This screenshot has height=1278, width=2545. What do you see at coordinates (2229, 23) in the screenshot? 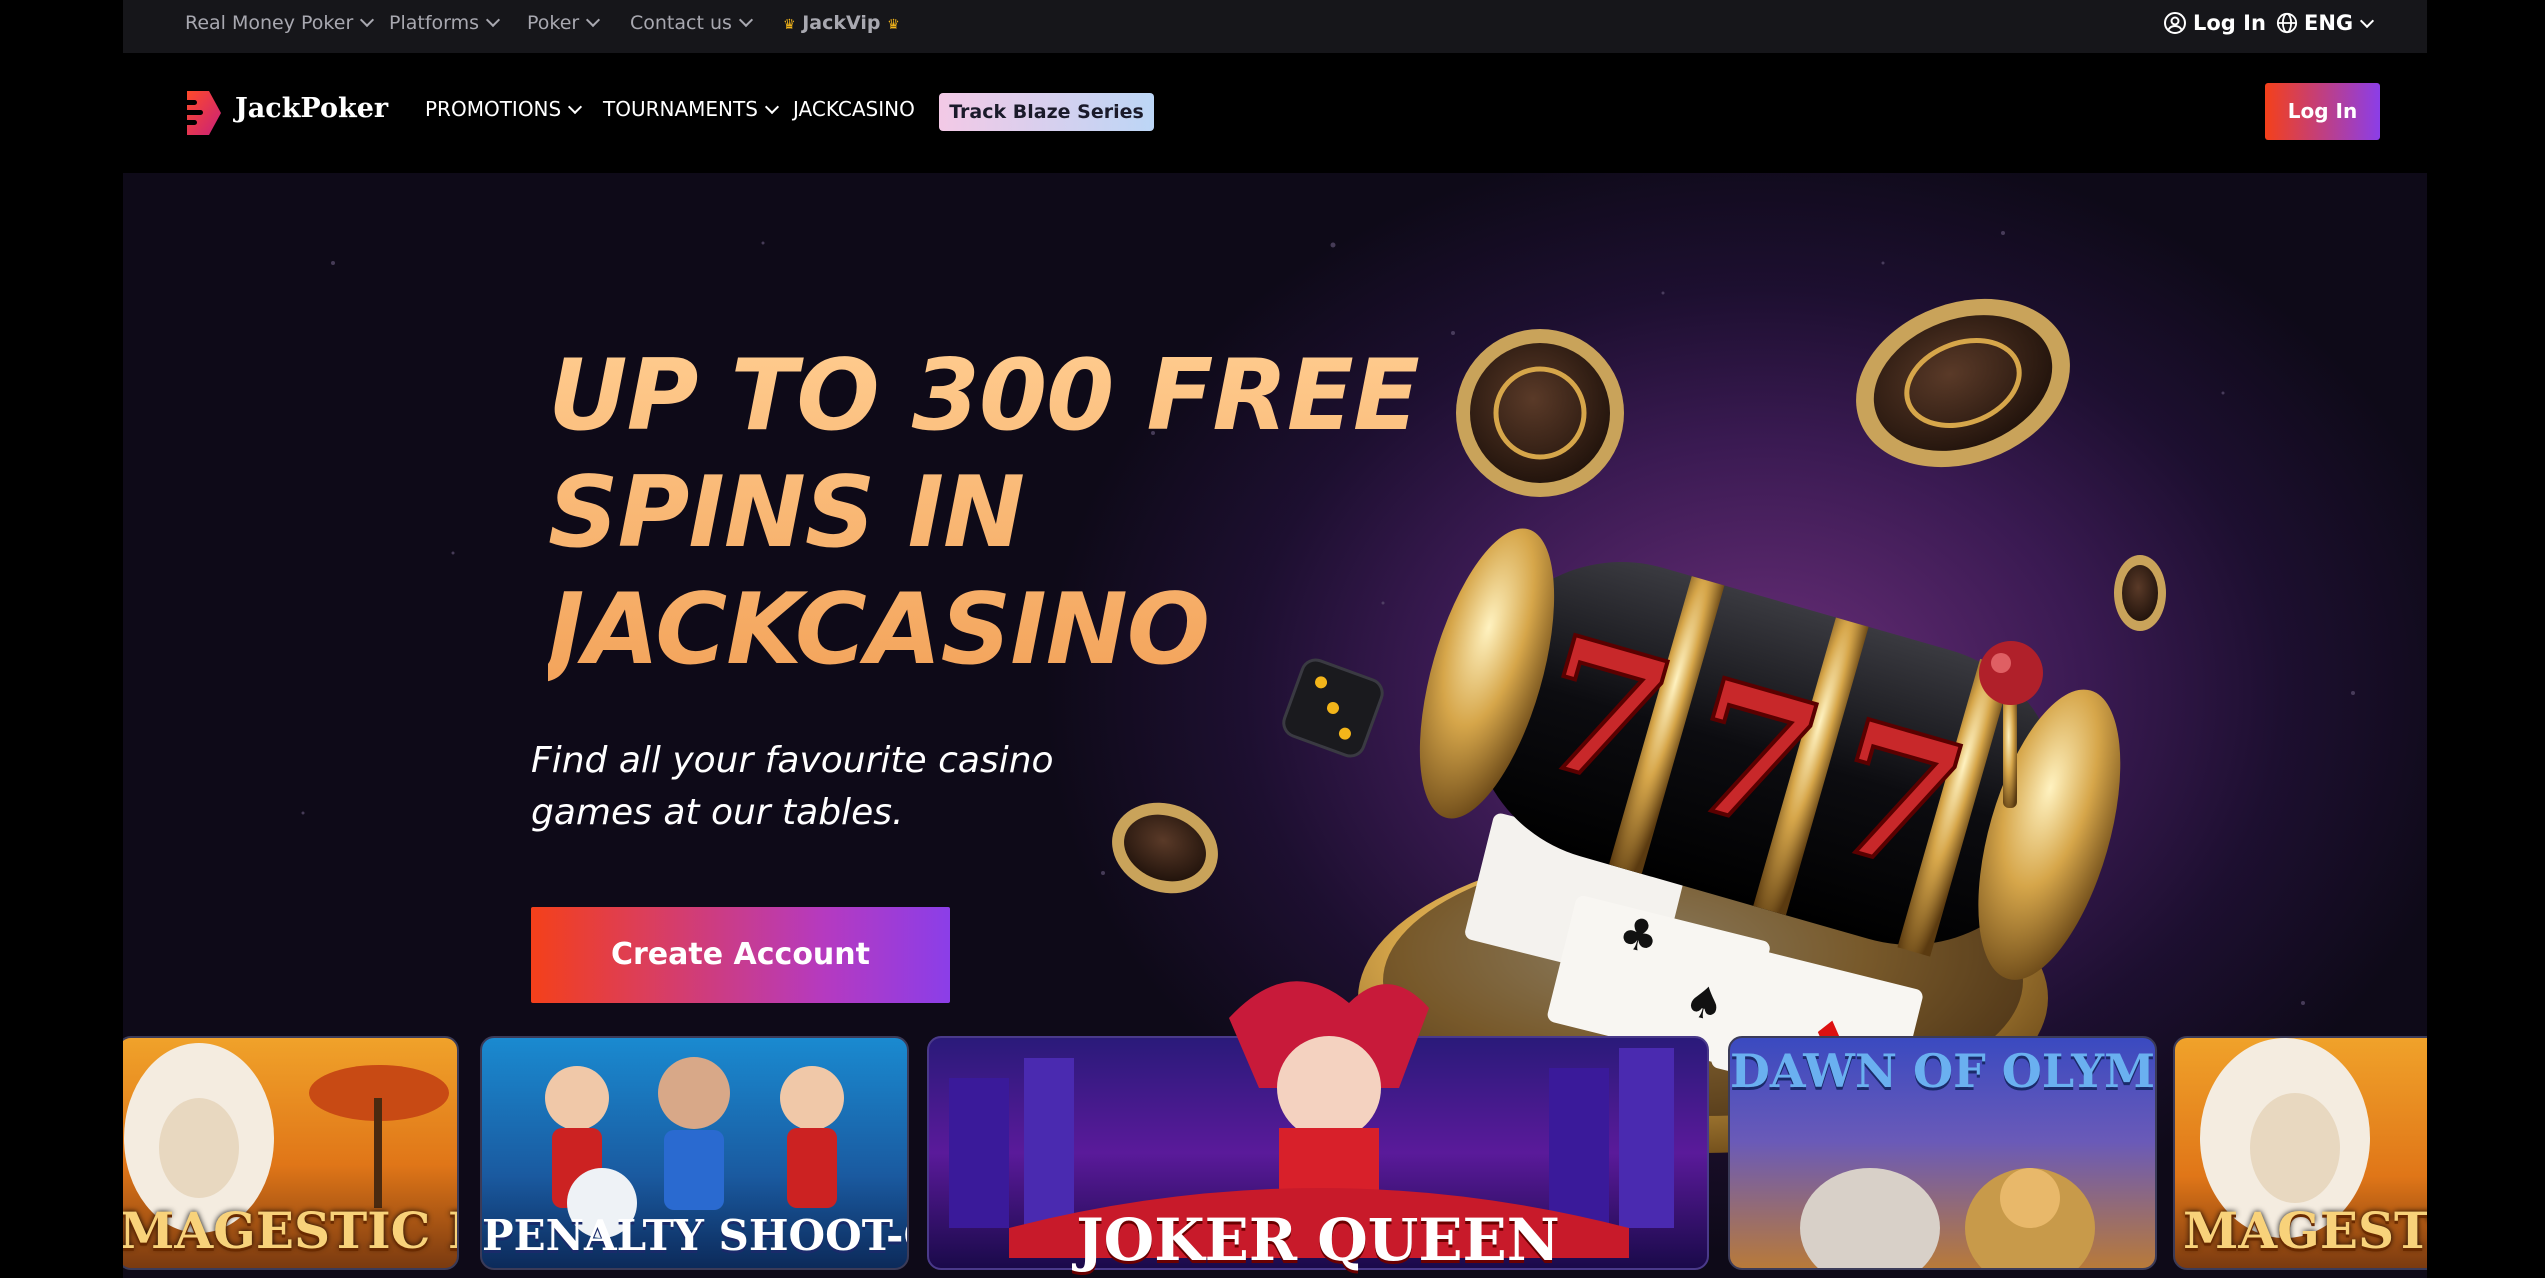
I see `topbar-login-label: Log In` at bounding box center [2229, 23].